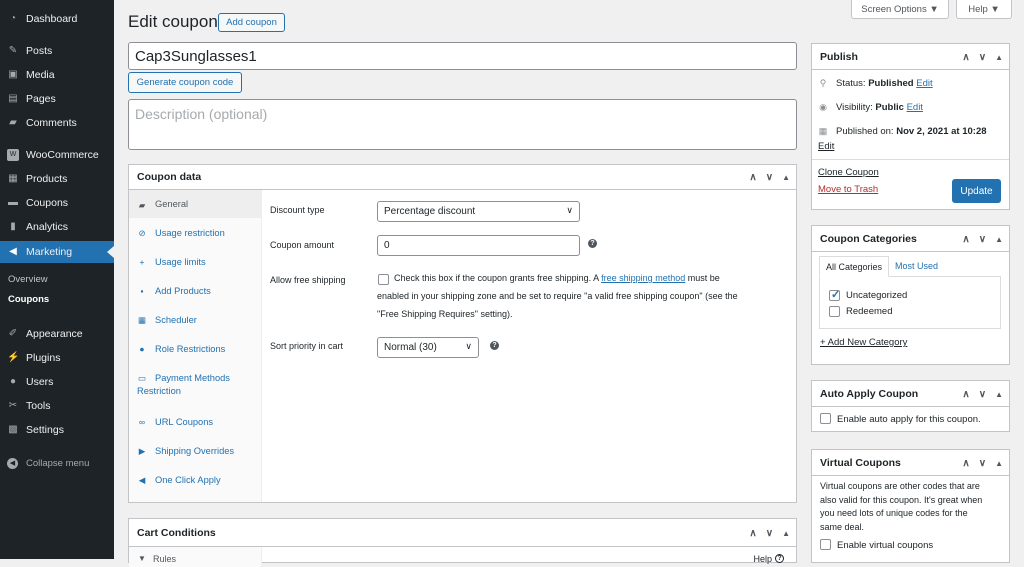 Image resolution: width=1024 pixels, height=567 pixels. I want to click on sort-priority-select: Normal (30) ∨, so click(428, 347).